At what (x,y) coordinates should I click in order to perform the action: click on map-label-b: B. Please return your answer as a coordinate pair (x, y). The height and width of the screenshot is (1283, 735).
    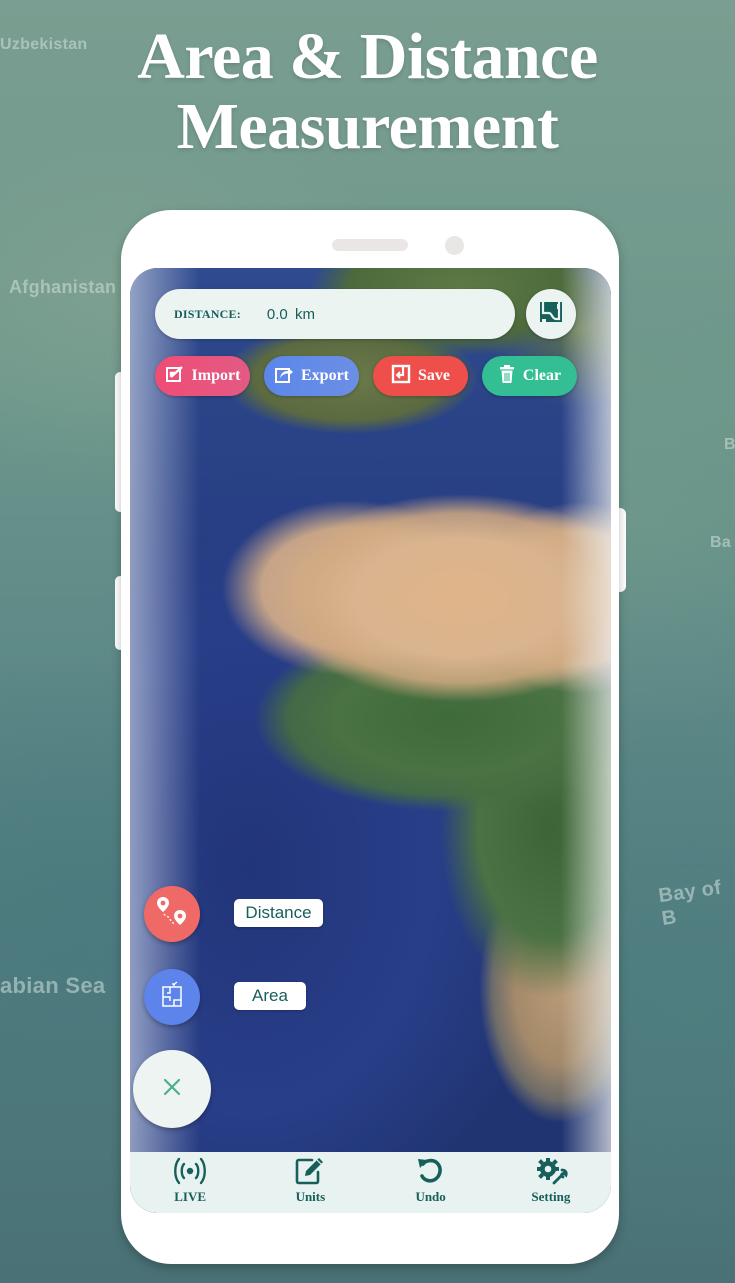
    Looking at the image, I should click on (729, 444).